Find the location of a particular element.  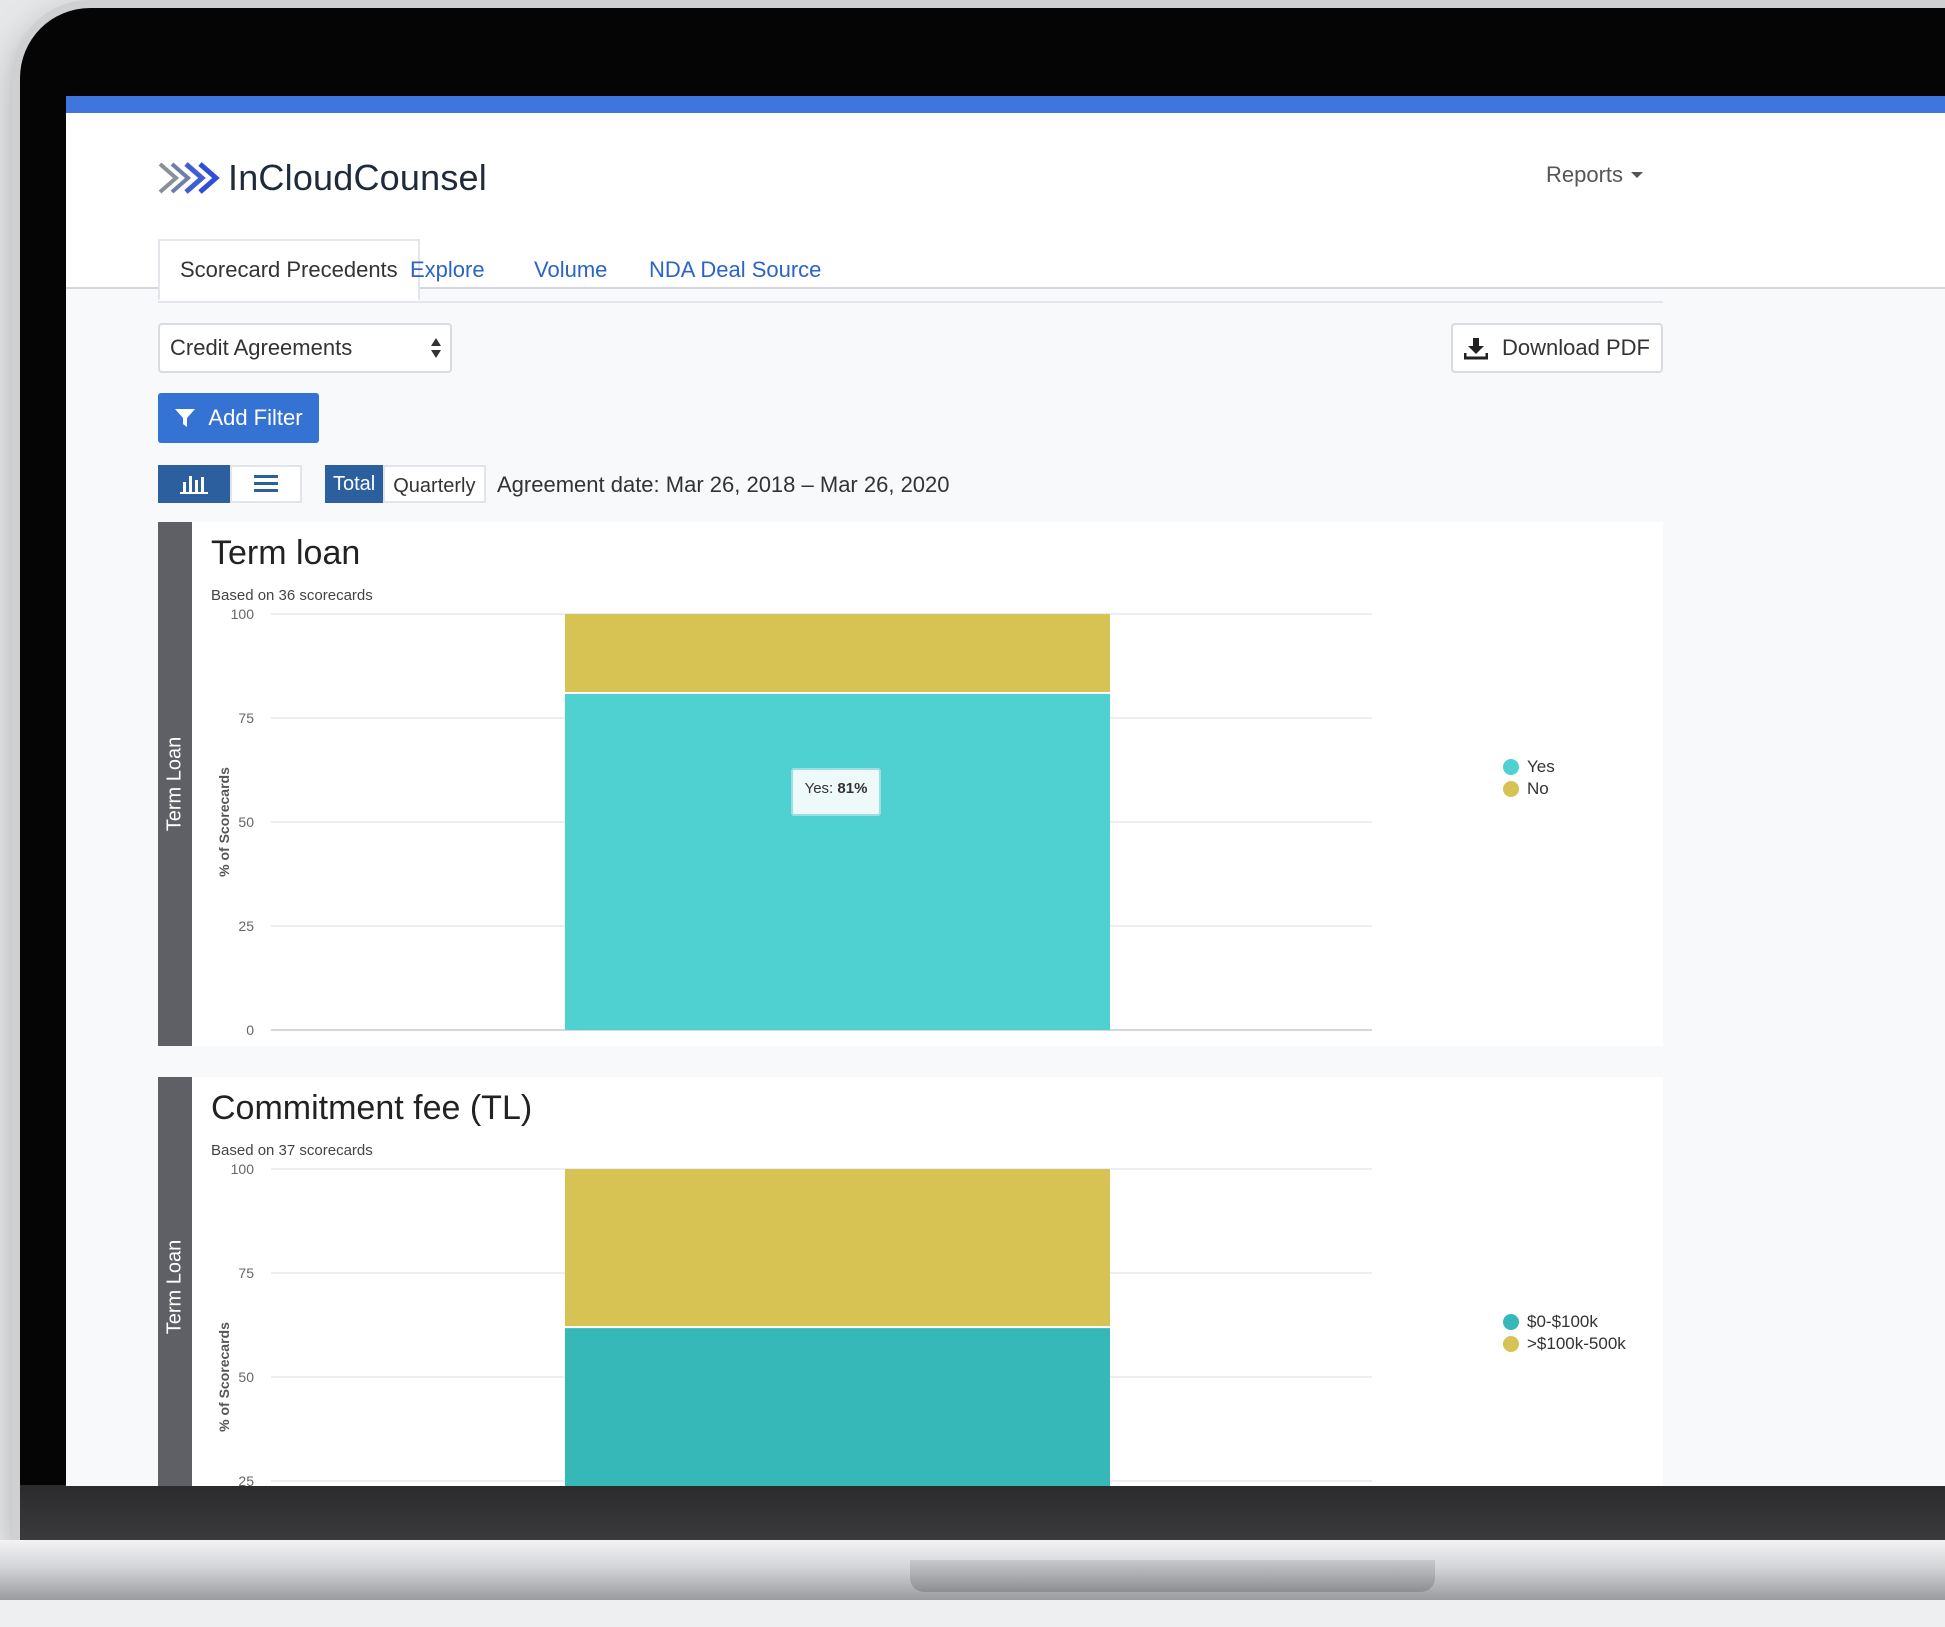

logo: InCloudCounsel is located at coordinates (322, 178).